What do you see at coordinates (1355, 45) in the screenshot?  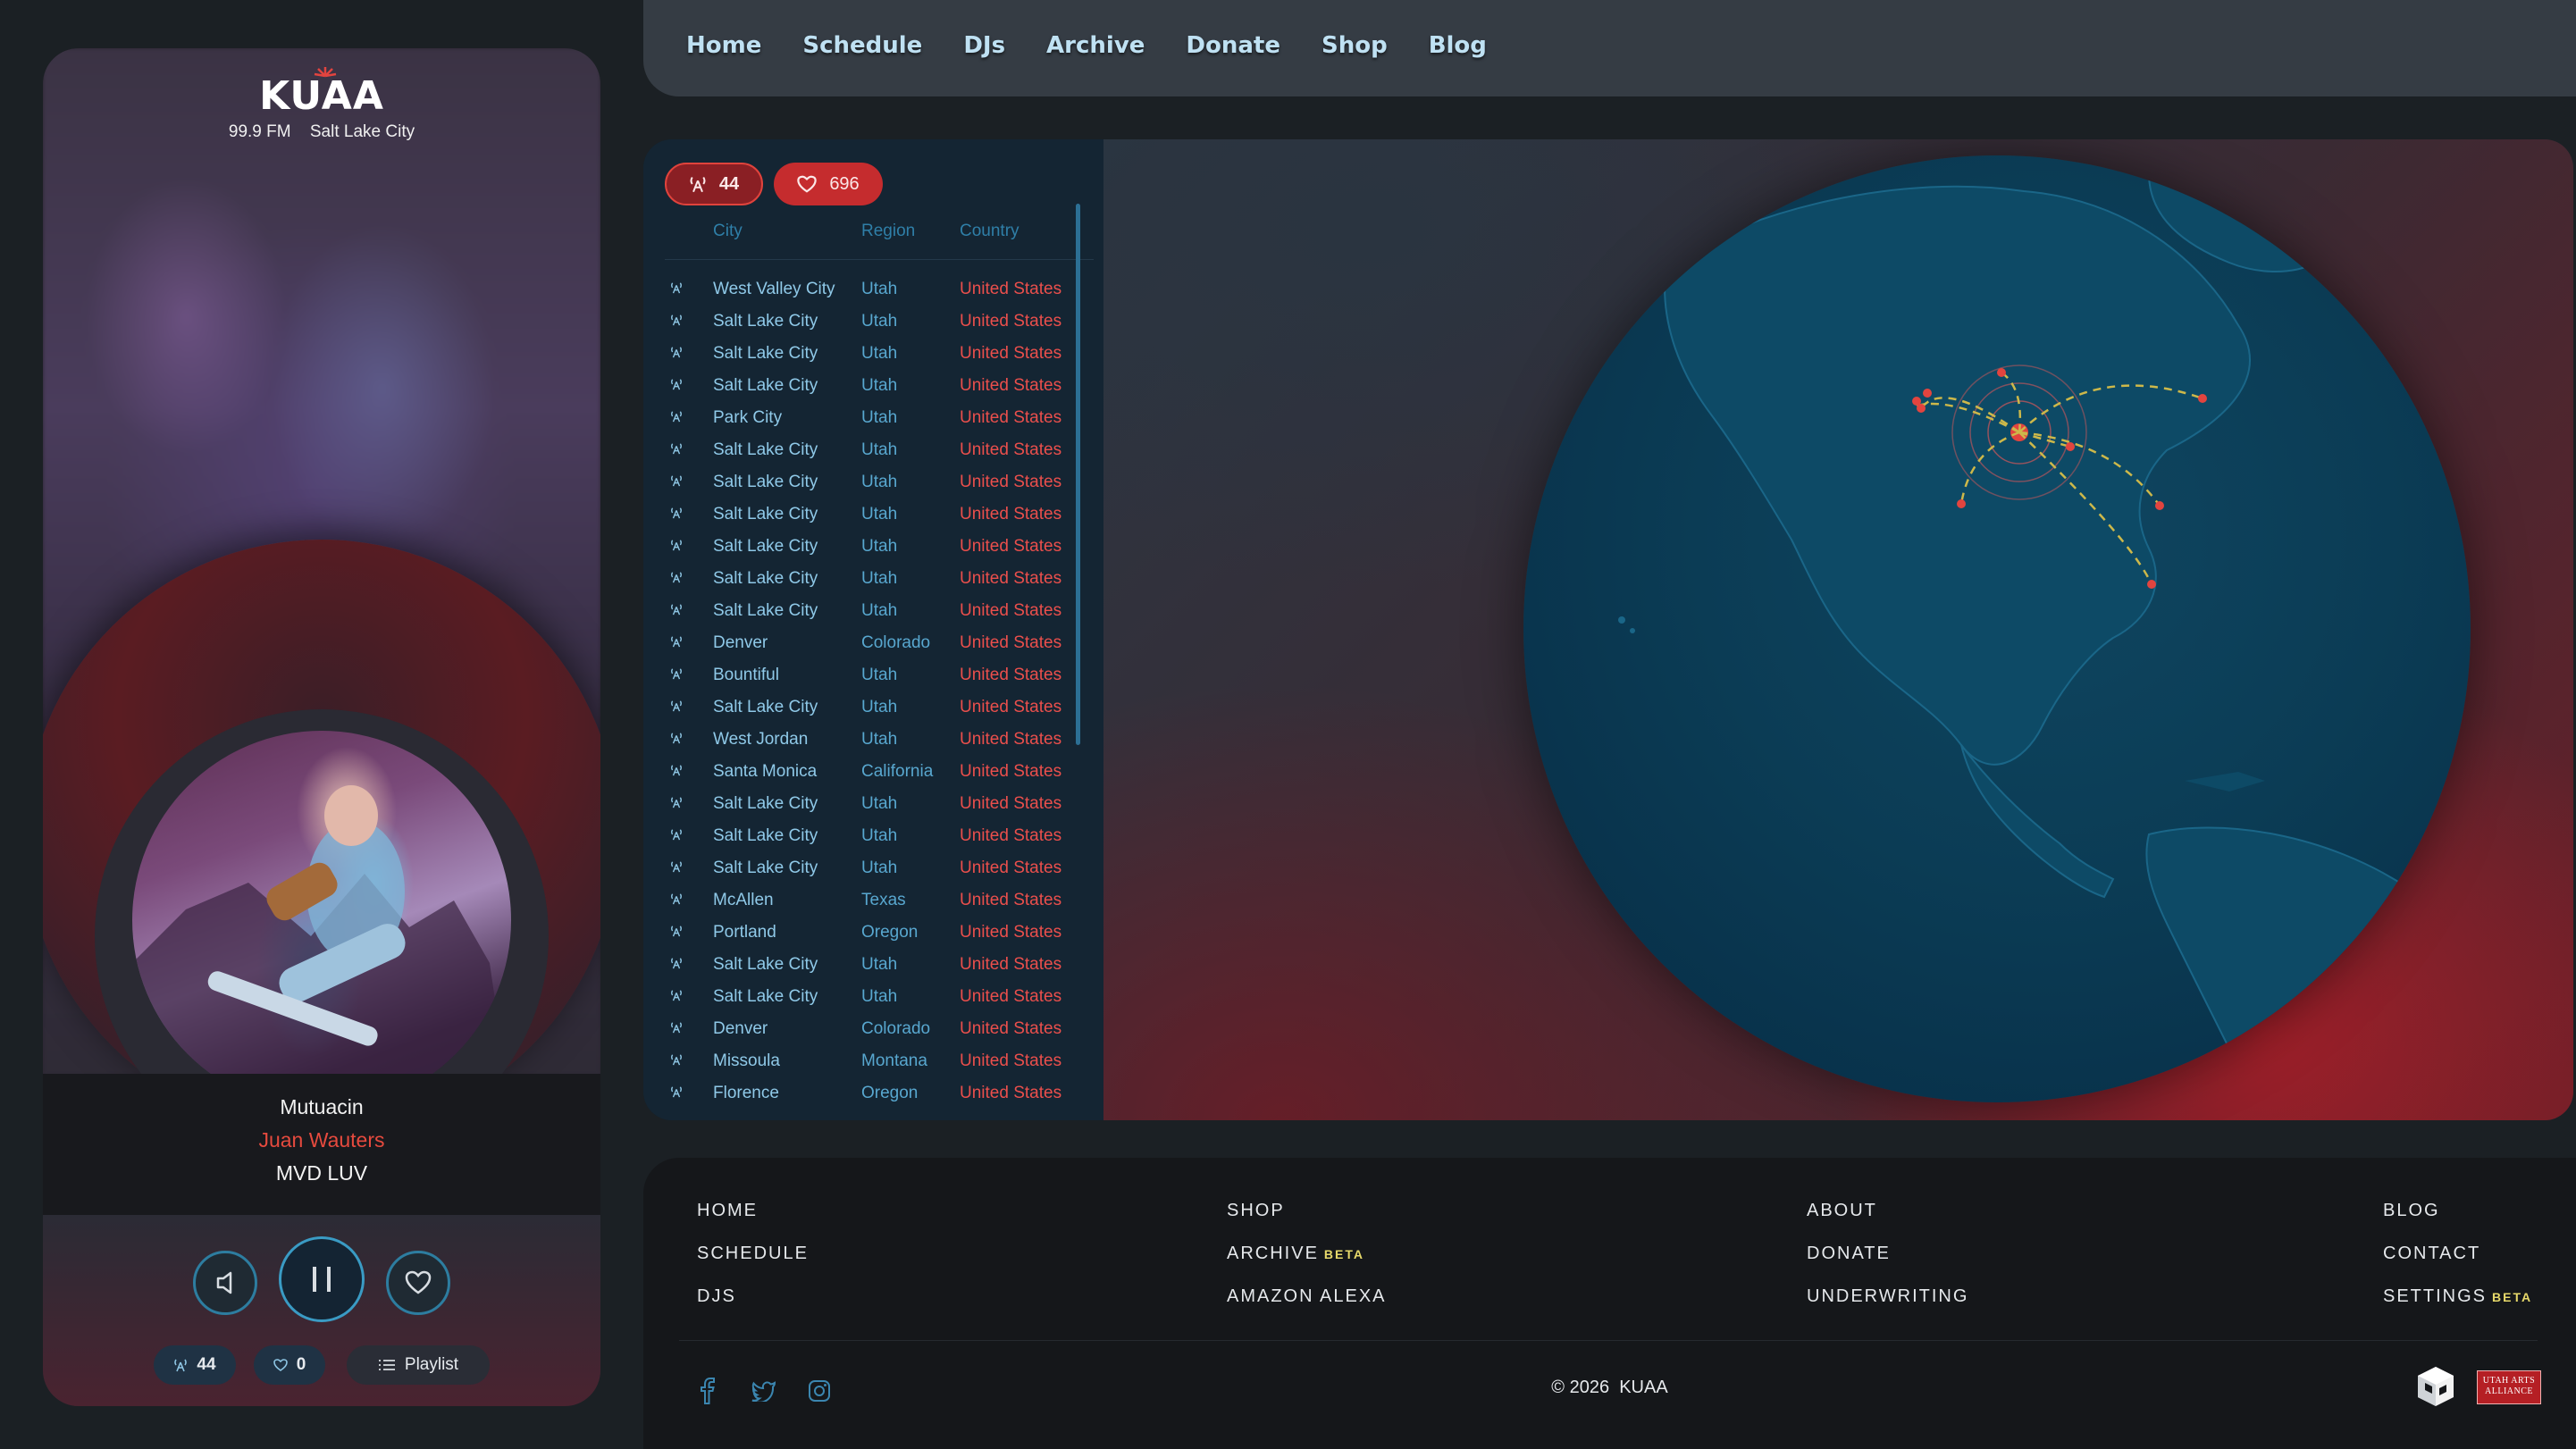 I see `nav-shop: Shop` at bounding box center [1355, 45].